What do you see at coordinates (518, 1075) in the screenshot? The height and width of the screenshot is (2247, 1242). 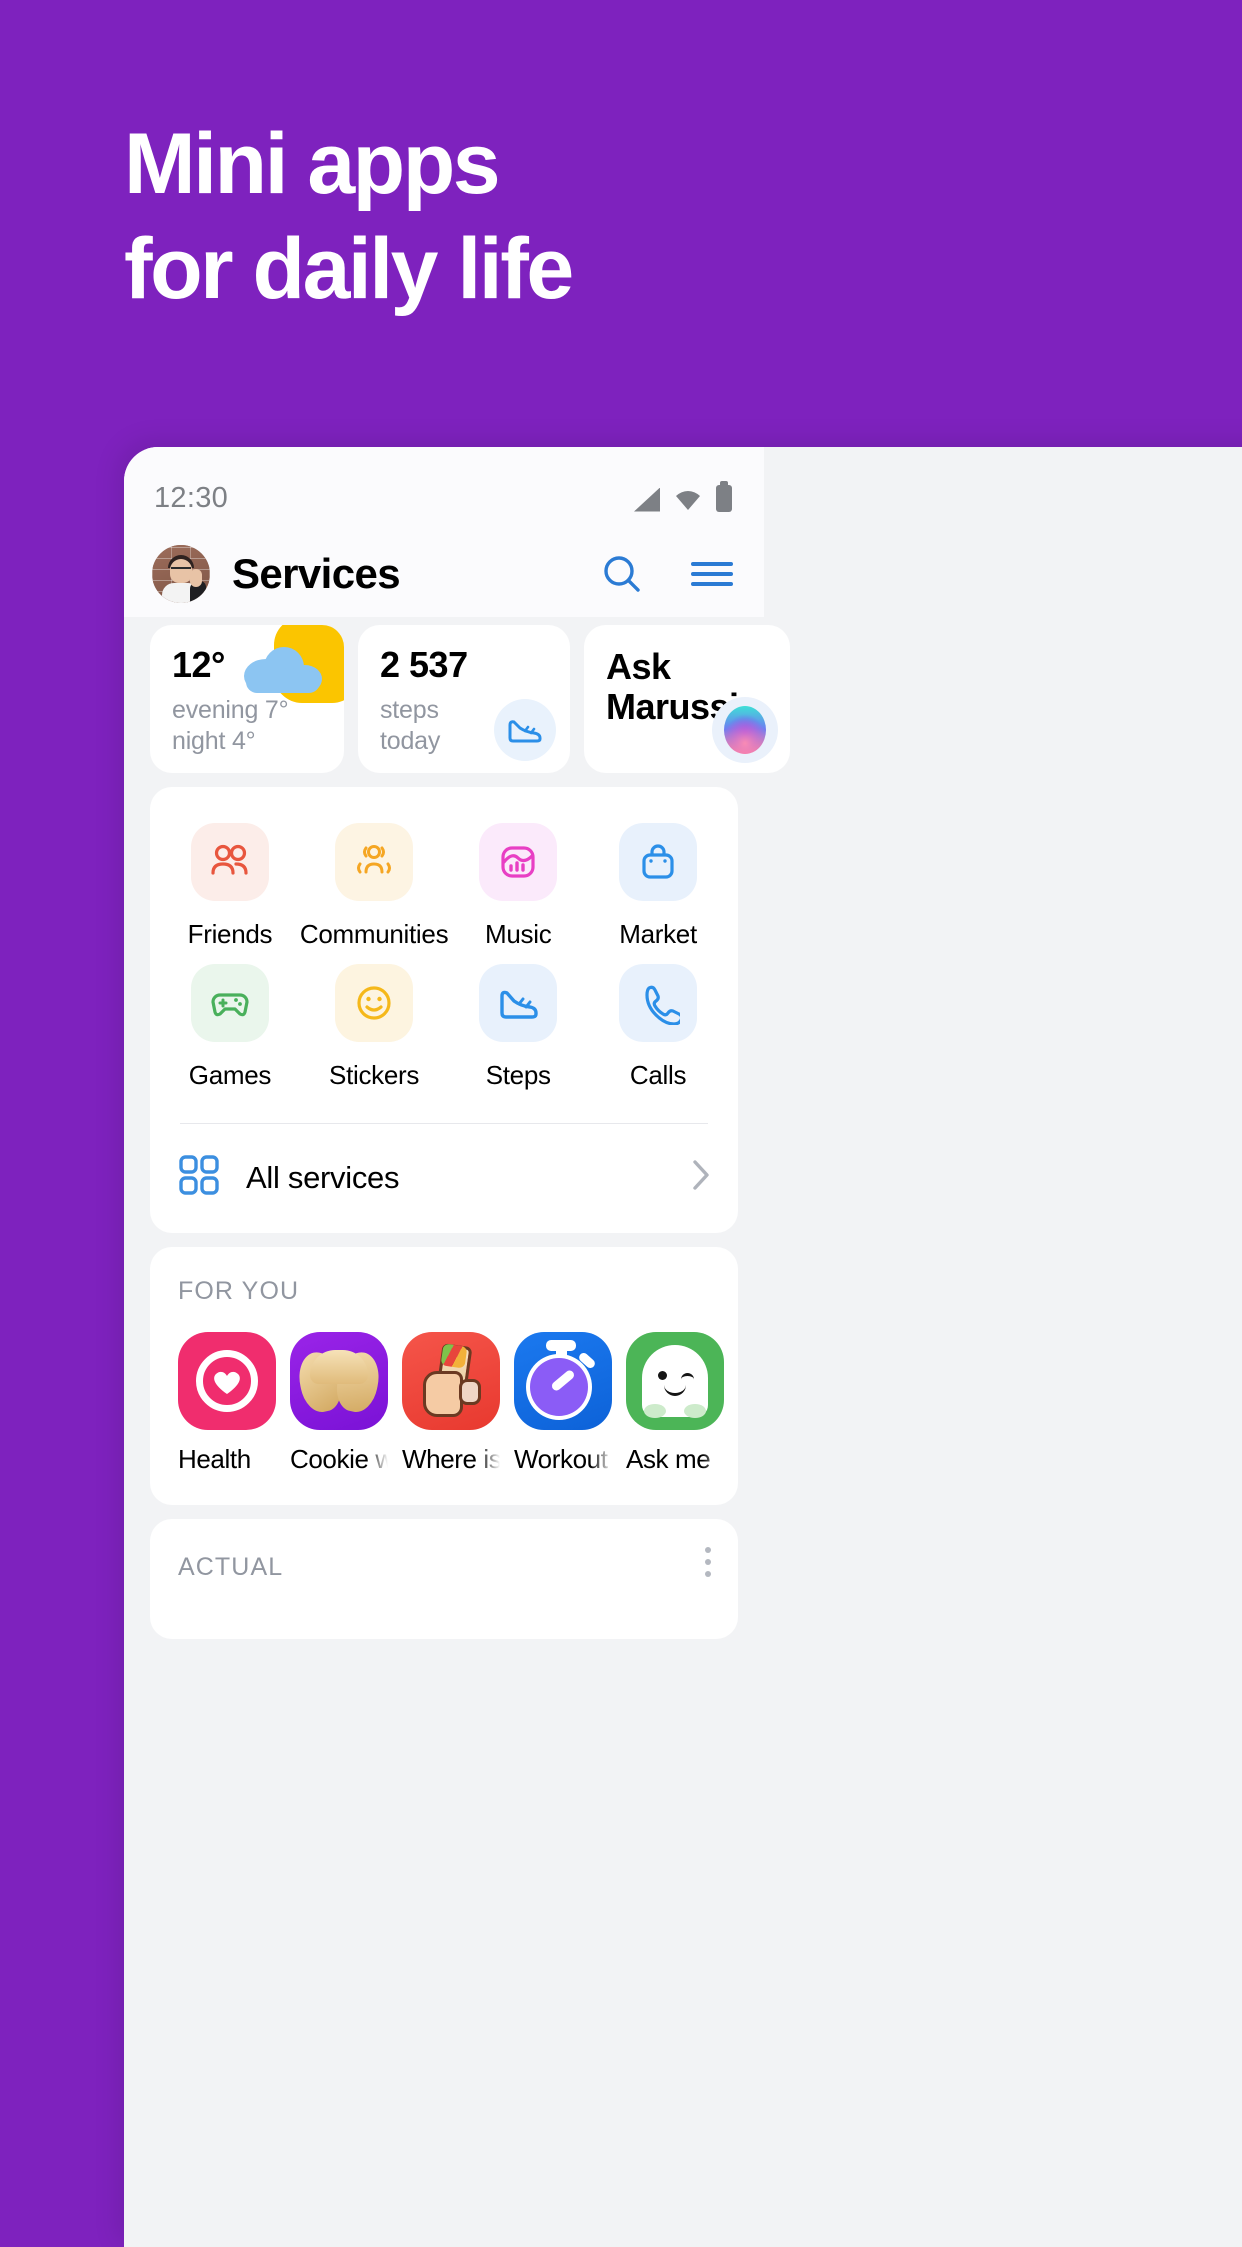 I see `service-label: Steps` at bounding box center [518, 1075].